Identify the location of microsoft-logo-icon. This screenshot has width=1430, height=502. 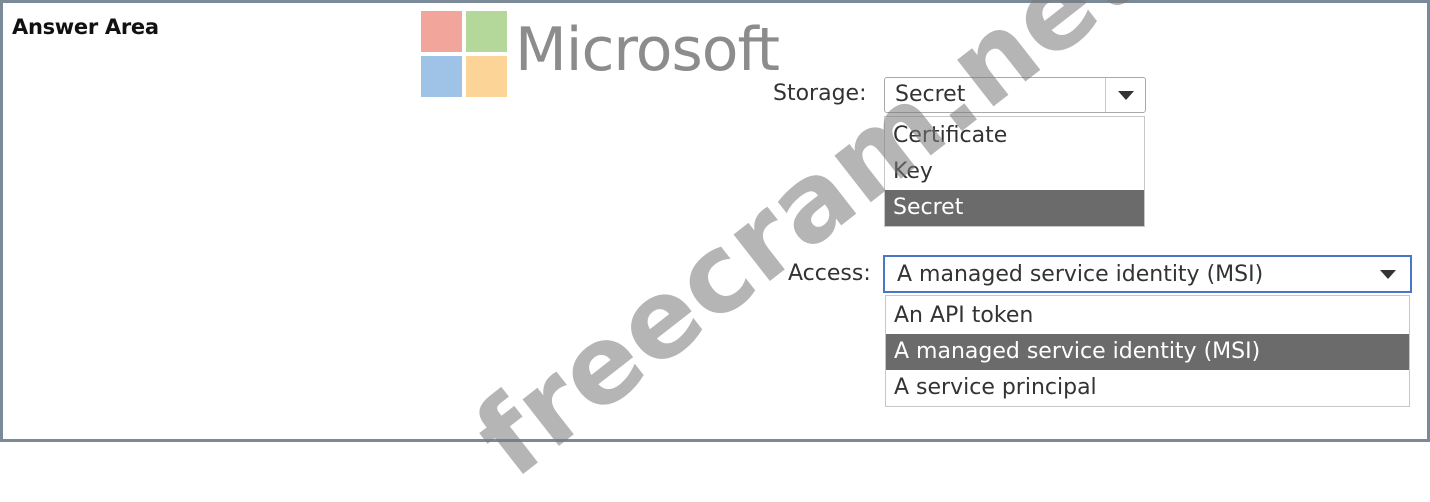
(464, 54).